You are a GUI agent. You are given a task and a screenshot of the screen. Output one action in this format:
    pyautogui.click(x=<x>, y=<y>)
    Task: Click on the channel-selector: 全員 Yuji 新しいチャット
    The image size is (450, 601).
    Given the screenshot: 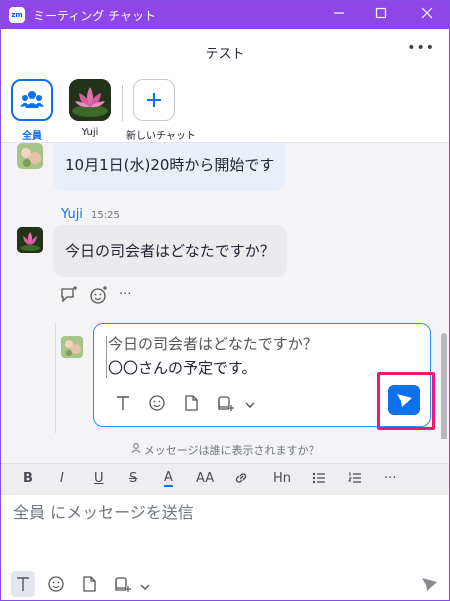 What is the action you would take?
    pyautogui.click(x=225, y=108)
    